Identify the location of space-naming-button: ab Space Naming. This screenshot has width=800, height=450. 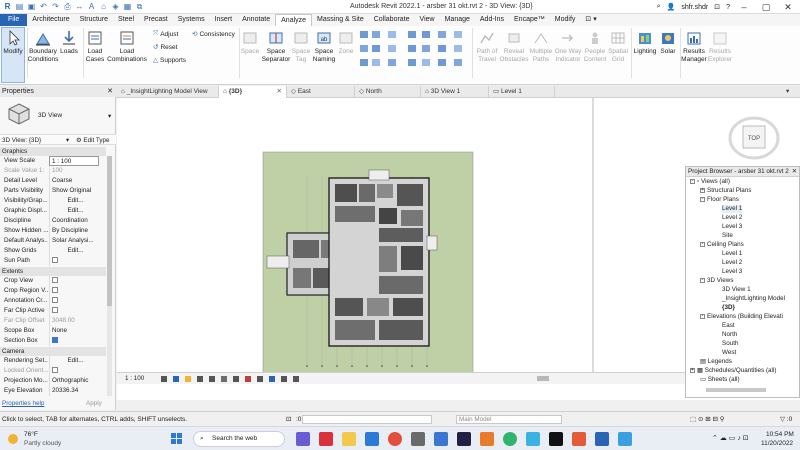
(324, 46).